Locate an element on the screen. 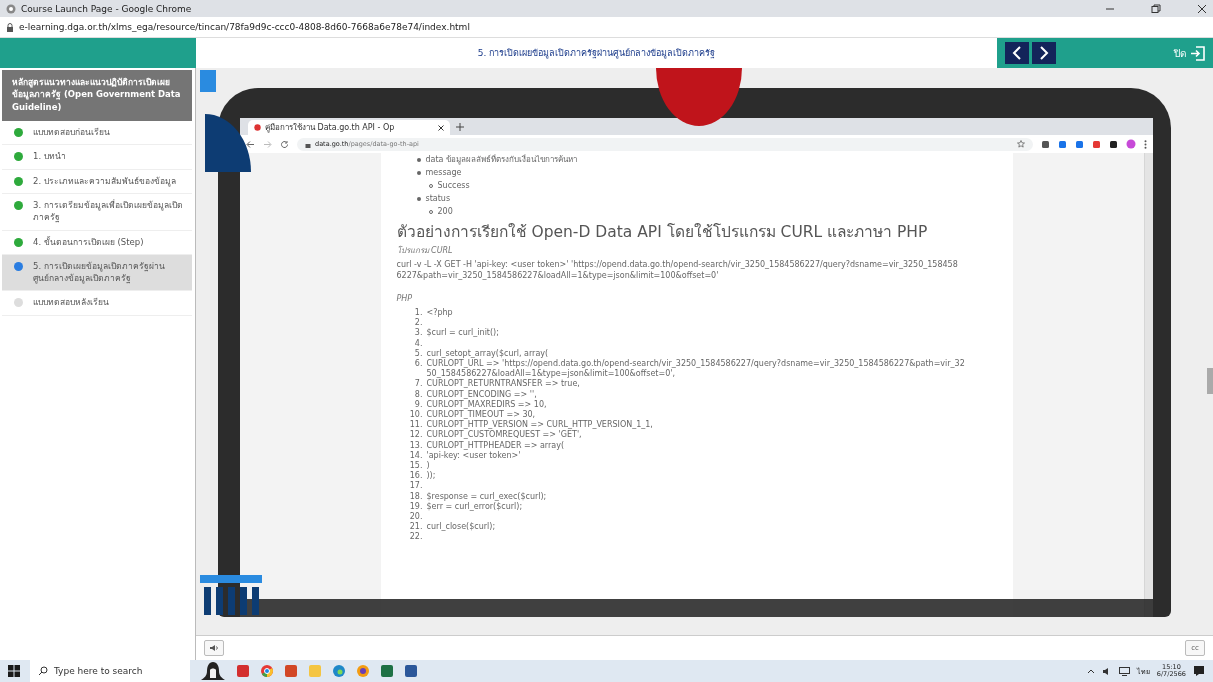 The image size is (1213, 682). code-line: CURLOPT_ENCODING => '', is located at coordinates (481, 394).